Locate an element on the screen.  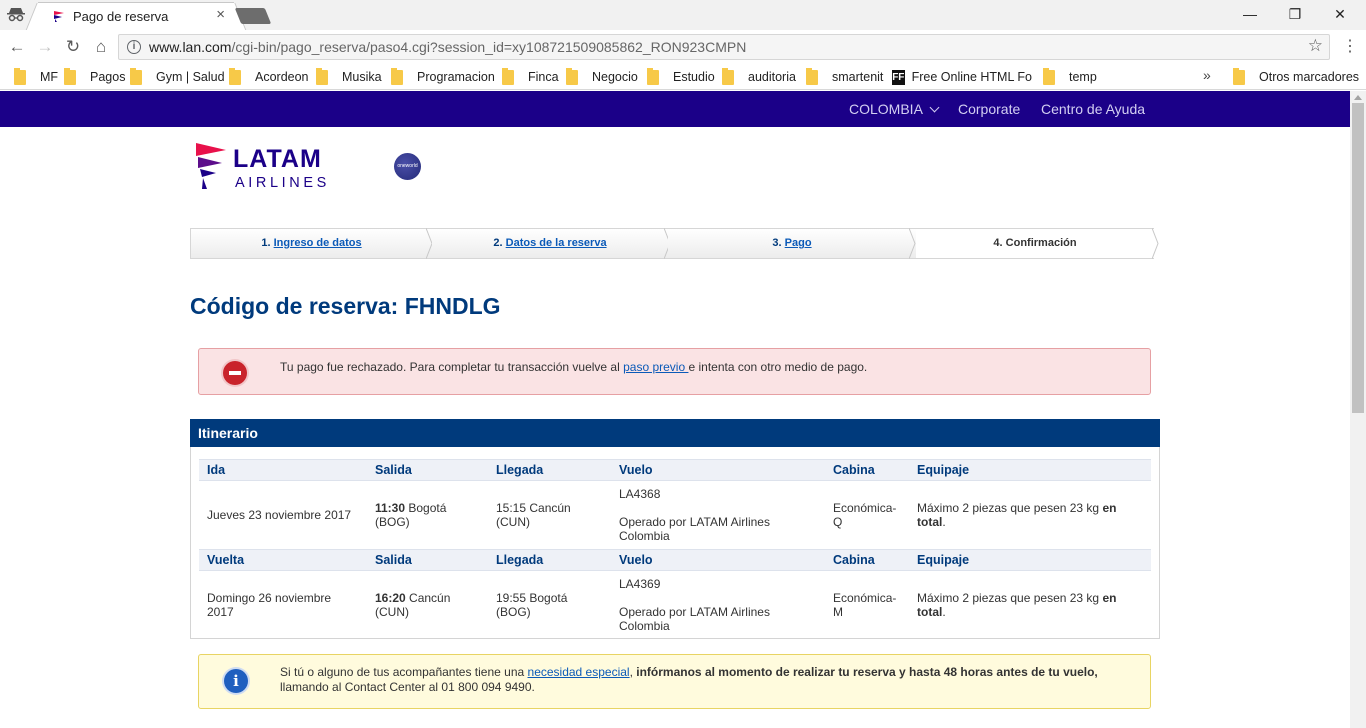
help-center-link: Centro de Ayuda is located at coordinates (1093, 109).